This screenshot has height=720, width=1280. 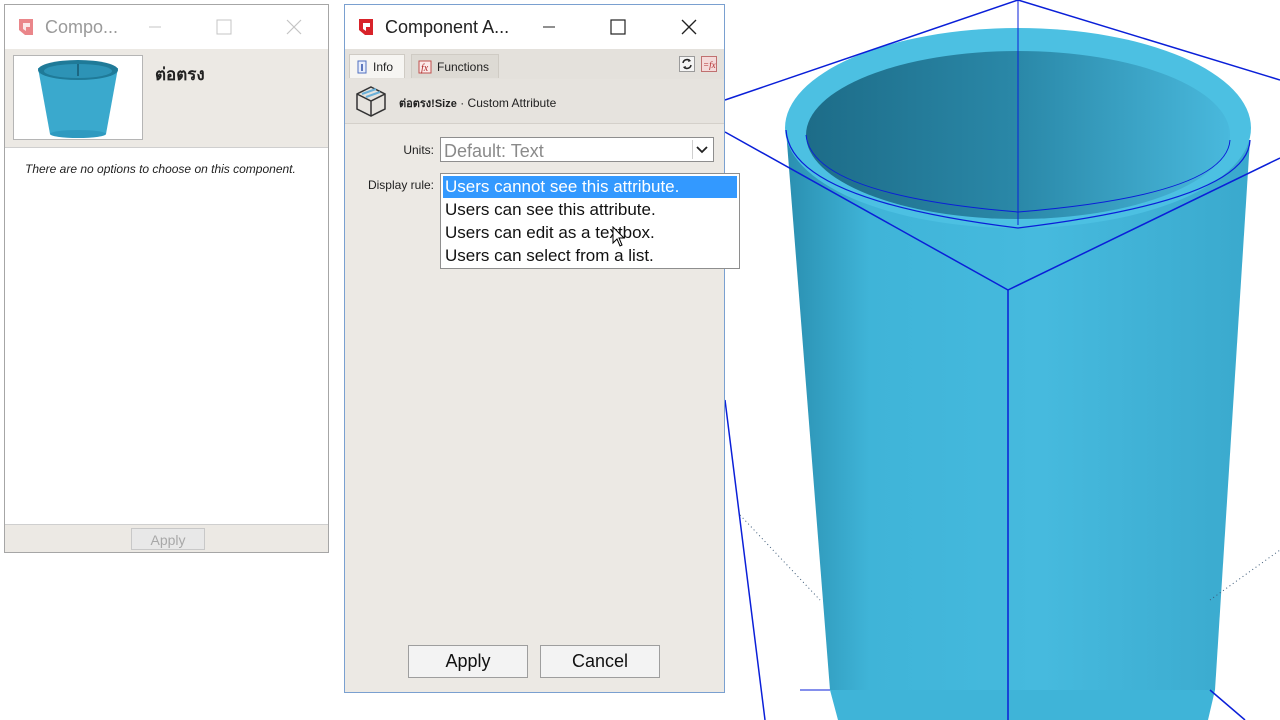 I want to click on tab-label: Info, so click(x=383, y=66).